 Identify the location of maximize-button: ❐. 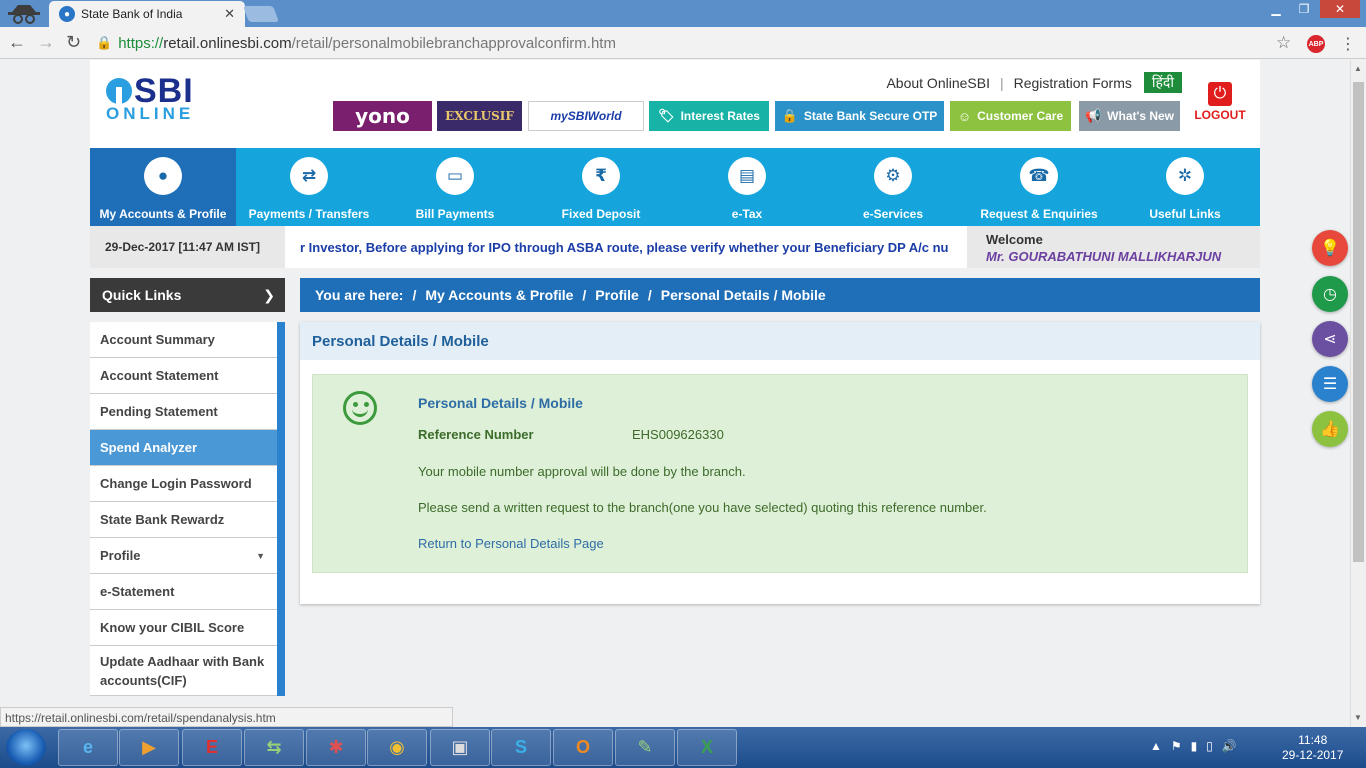
(1304, 9).